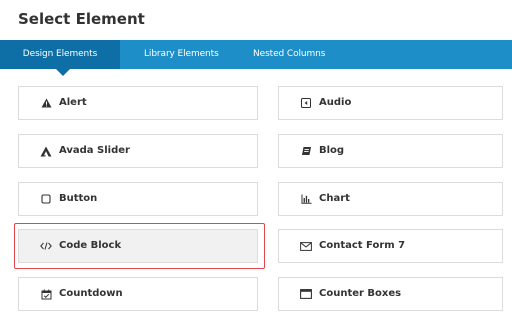  What do you see at coordinates (60, 54) in the screenshot?
I see `tab-design-elements: Design Elements` at bounding box center [60, 54].